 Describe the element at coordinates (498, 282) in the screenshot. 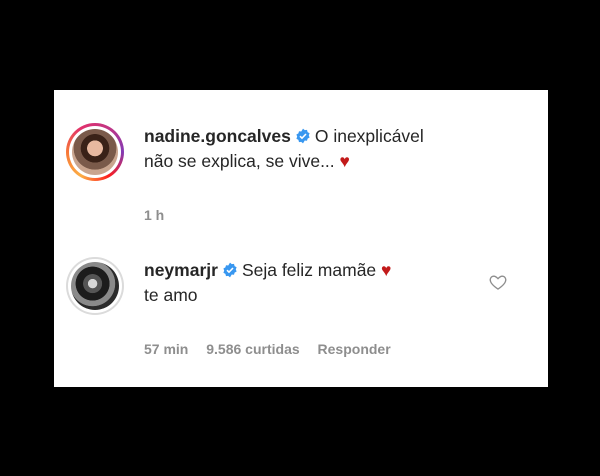

I see `like-heart-icon` at that location.